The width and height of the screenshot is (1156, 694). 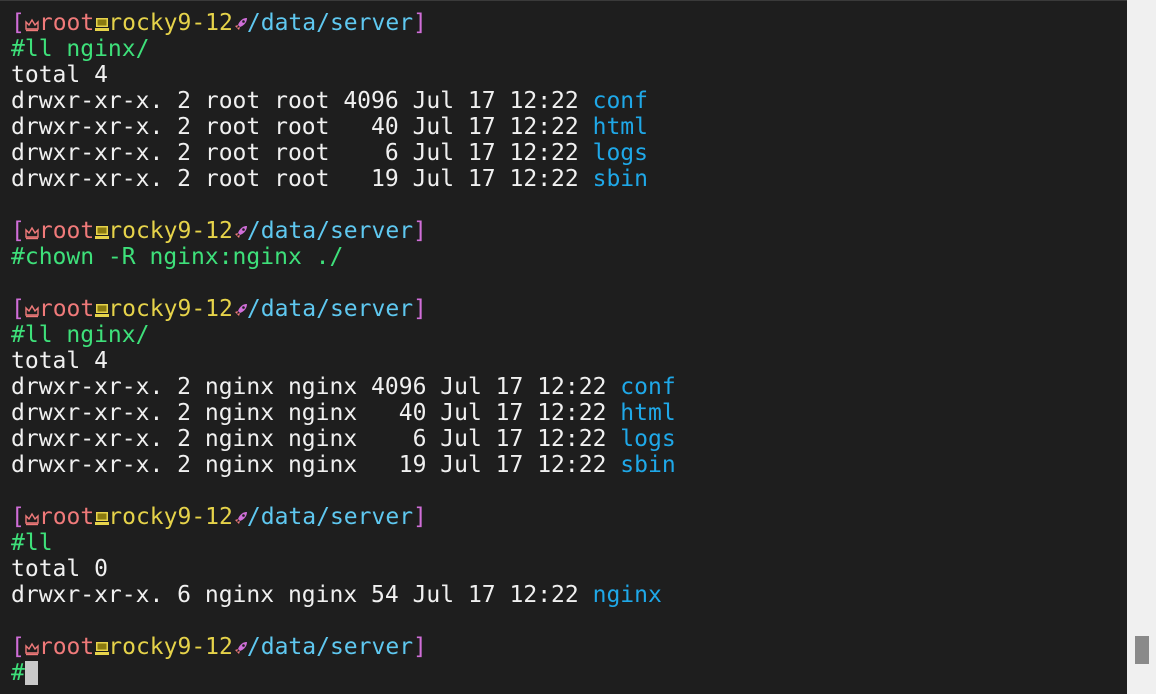 I want to click on scrollbar-thumb, so click(x=1142, y=650).